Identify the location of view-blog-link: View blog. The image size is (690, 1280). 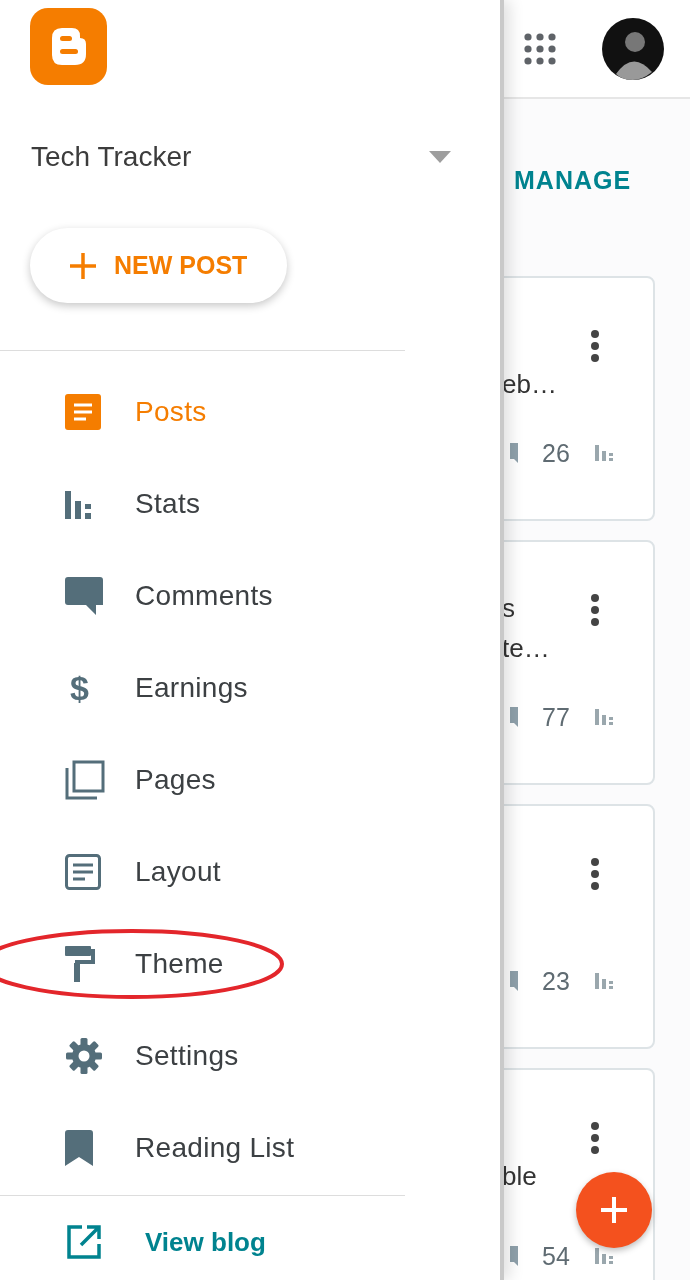
(250, 1238).